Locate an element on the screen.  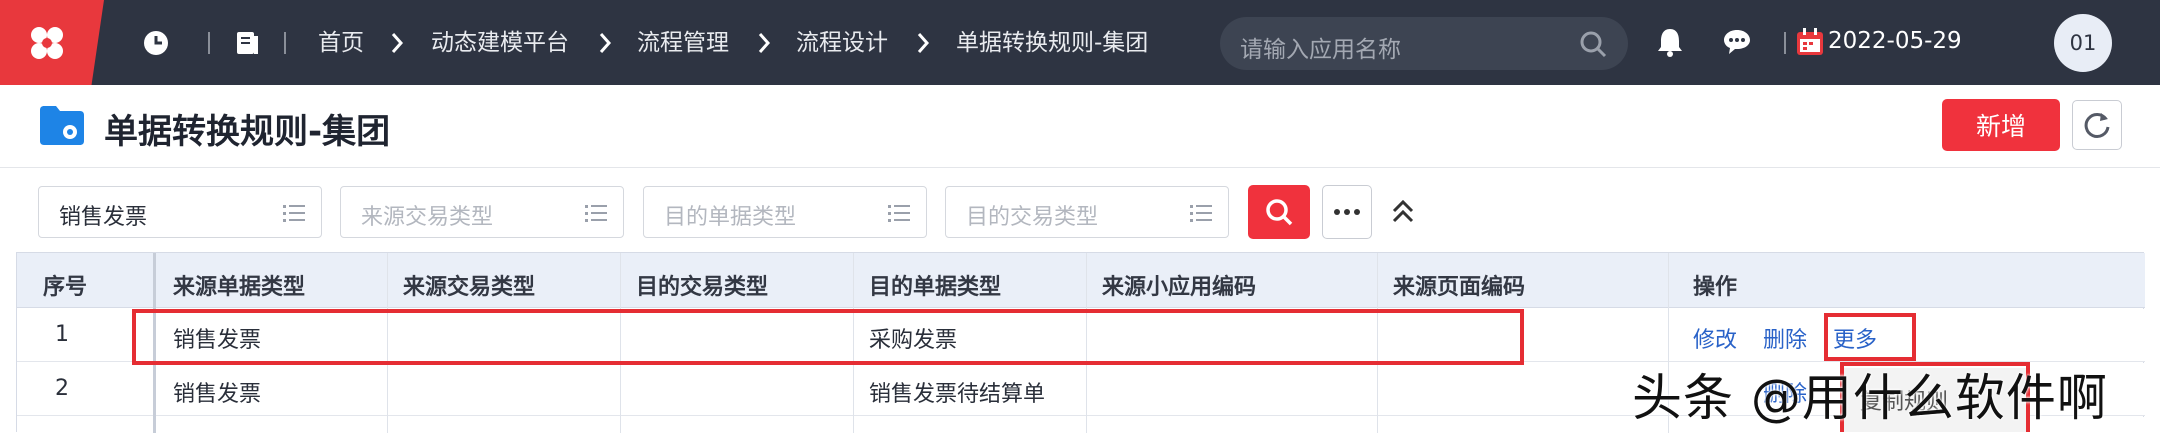
column-header: 来源小应用编码 is located at coordinates (1179, 287).